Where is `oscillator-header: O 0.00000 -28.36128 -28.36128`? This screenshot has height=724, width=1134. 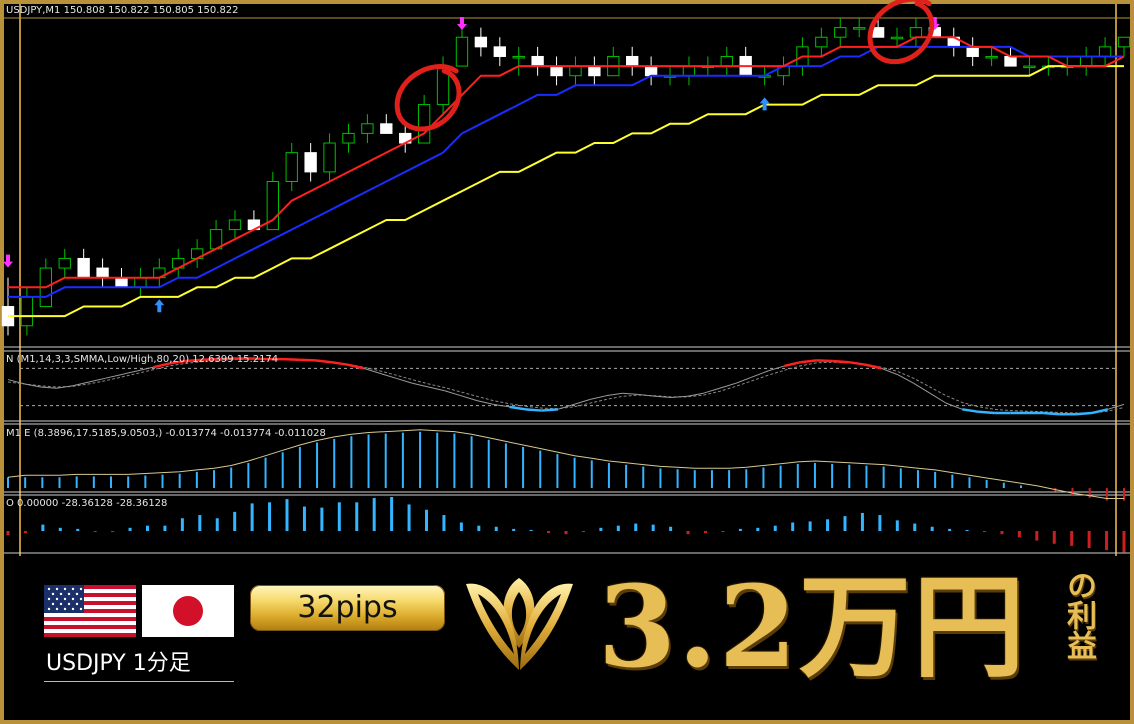 oscillator-header: O 0.00000 -28.36128 -28.36128 is located at coordinates (87, 503).